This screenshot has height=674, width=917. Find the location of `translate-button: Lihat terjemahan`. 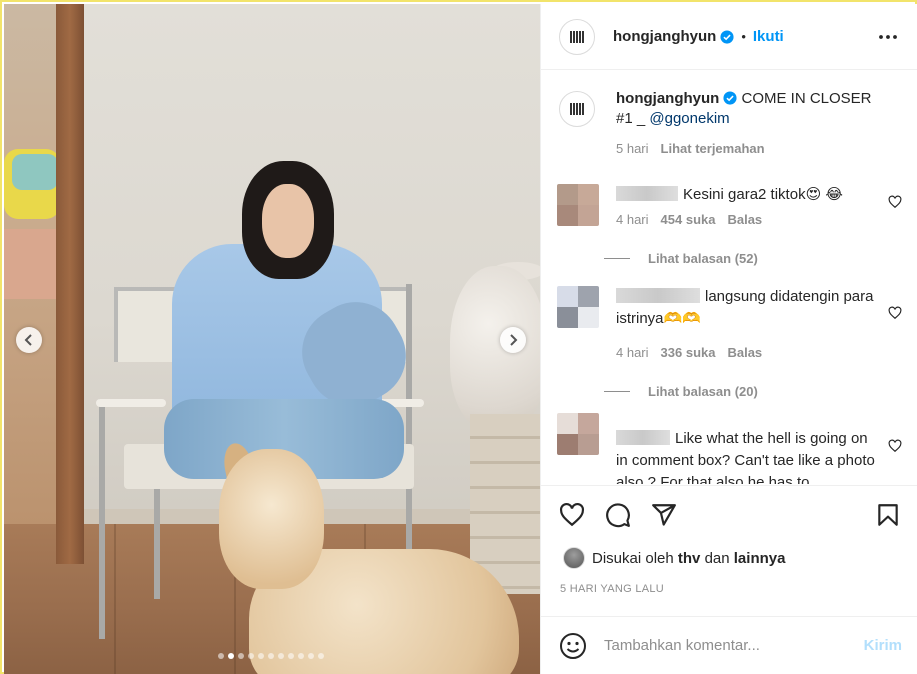

translate-button: Lihat terjemahan is located at coordinates (713, 148).